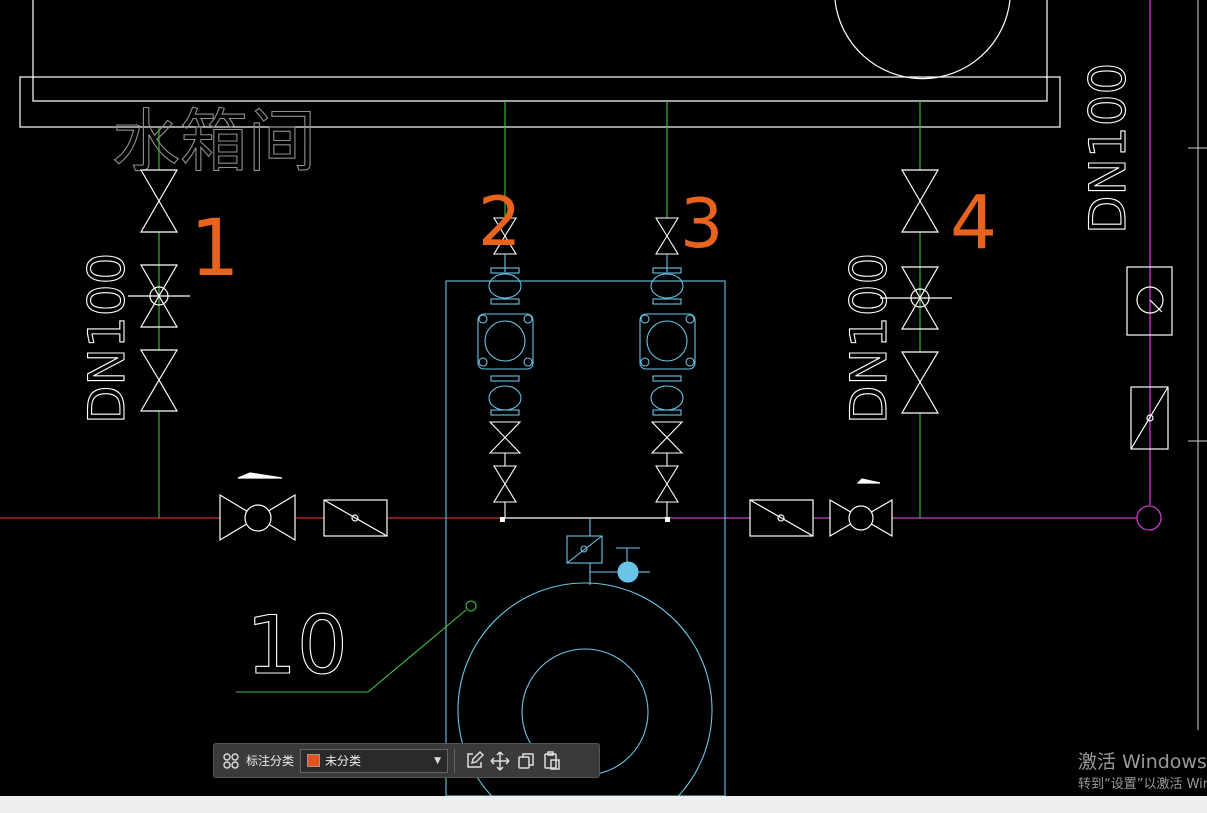 This screenshot has width=1207, height=813. Describe the element at coordinates (526, 761) in the screenshot. I see `copy-icon` at that location.